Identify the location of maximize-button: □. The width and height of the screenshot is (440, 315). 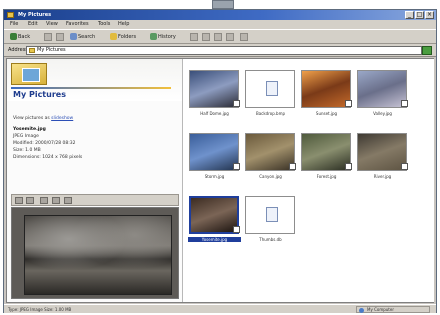
(419, 15).